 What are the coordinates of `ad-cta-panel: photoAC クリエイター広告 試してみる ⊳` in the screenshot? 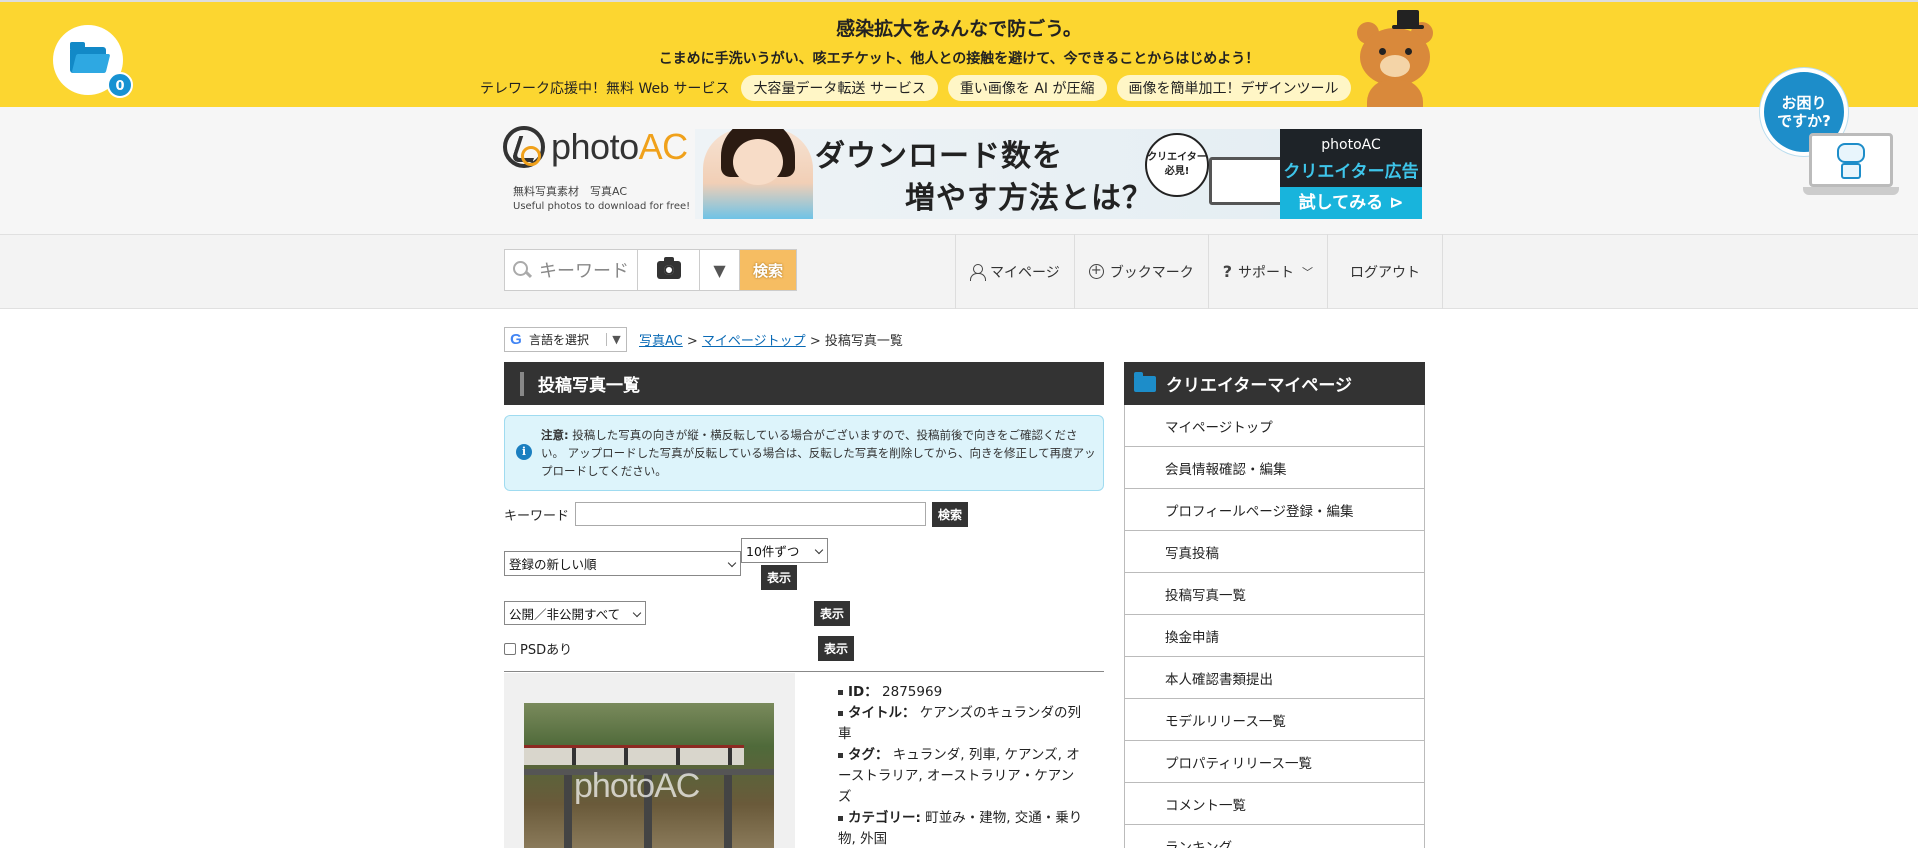 It's located at (1351, 174).